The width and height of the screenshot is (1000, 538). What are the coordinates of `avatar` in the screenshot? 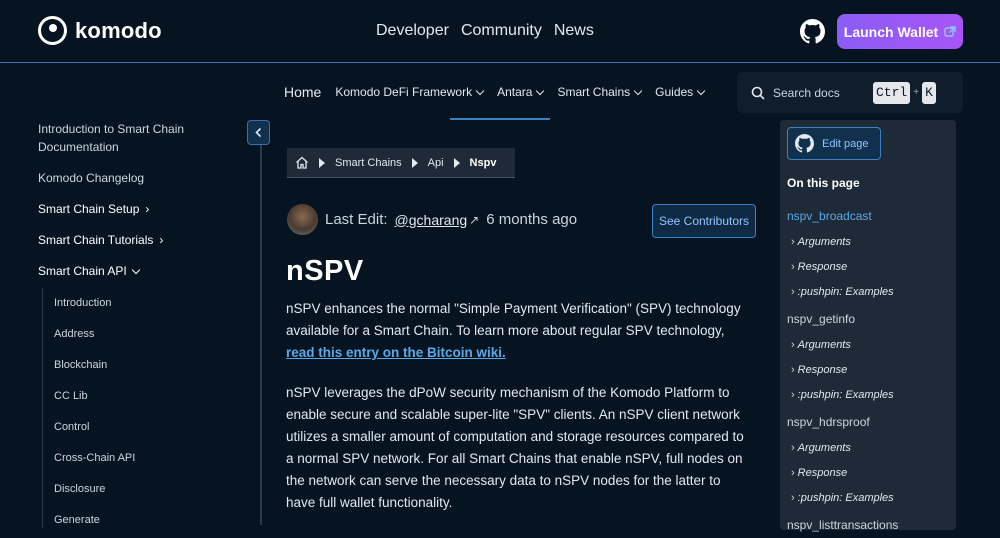 It's located at (302, 219).